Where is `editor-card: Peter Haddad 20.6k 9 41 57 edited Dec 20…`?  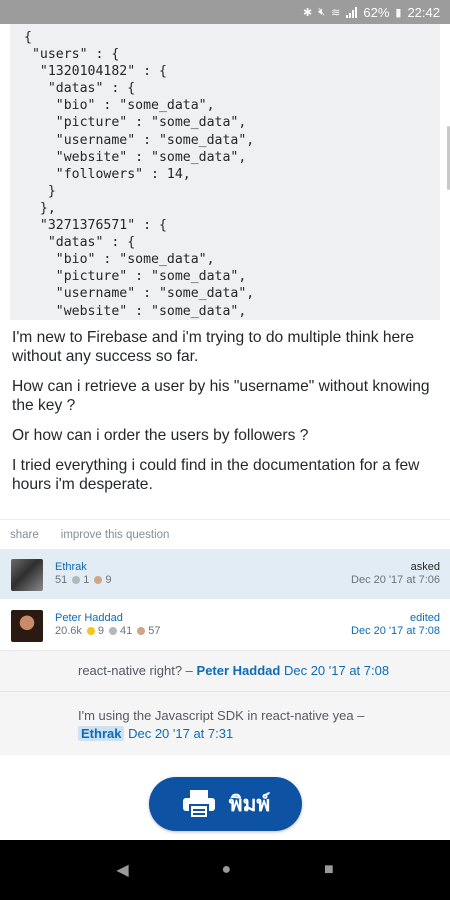 editor-card: Peter Haddad 20.6k 9 41 57 edited Dec 20… is located at coordinates (225, 625).